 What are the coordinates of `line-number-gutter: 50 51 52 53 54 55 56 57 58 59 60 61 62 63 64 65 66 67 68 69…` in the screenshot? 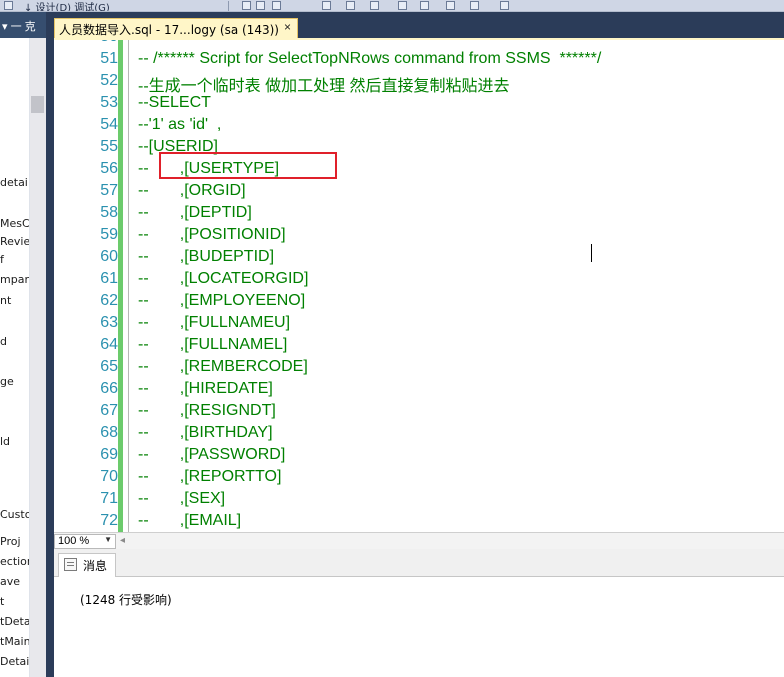 It's located at (86, 286).